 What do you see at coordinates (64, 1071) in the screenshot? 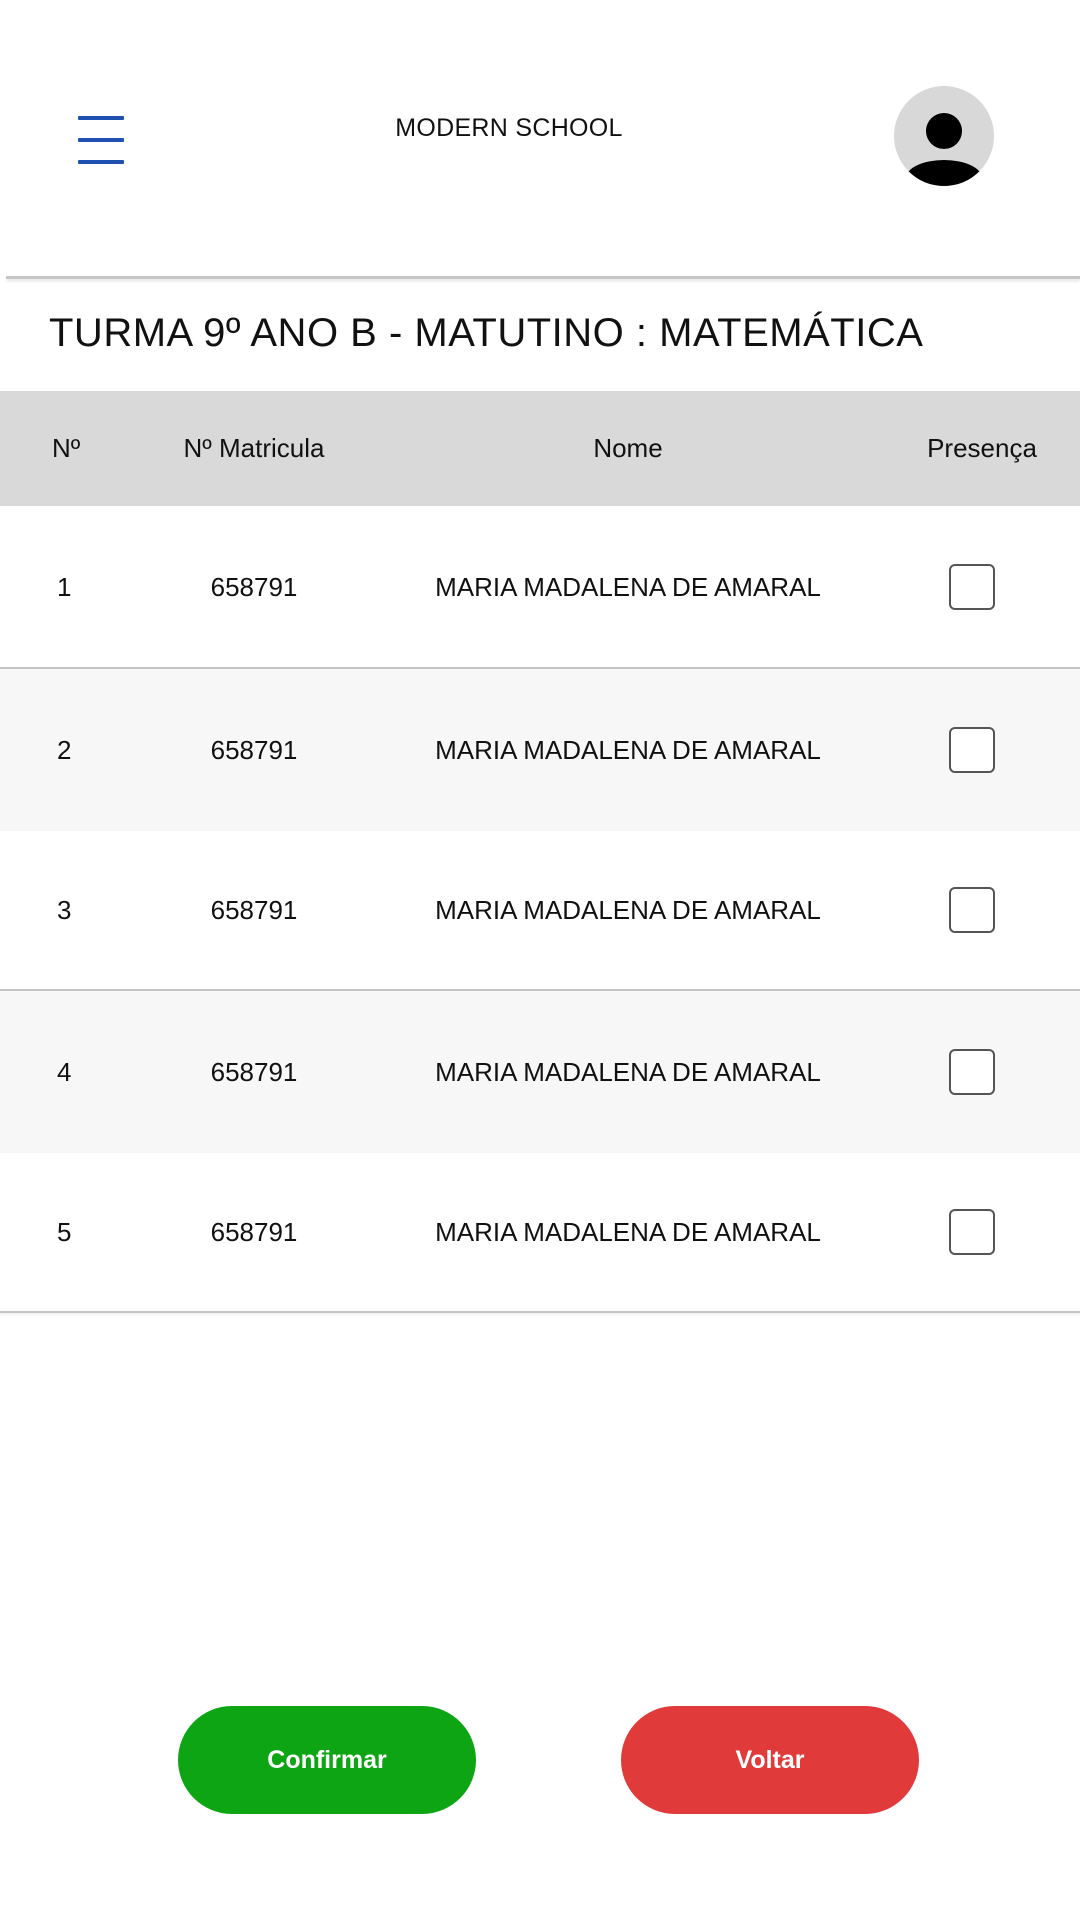
I see `row-number: 4` at bounding box center [64, 1071].